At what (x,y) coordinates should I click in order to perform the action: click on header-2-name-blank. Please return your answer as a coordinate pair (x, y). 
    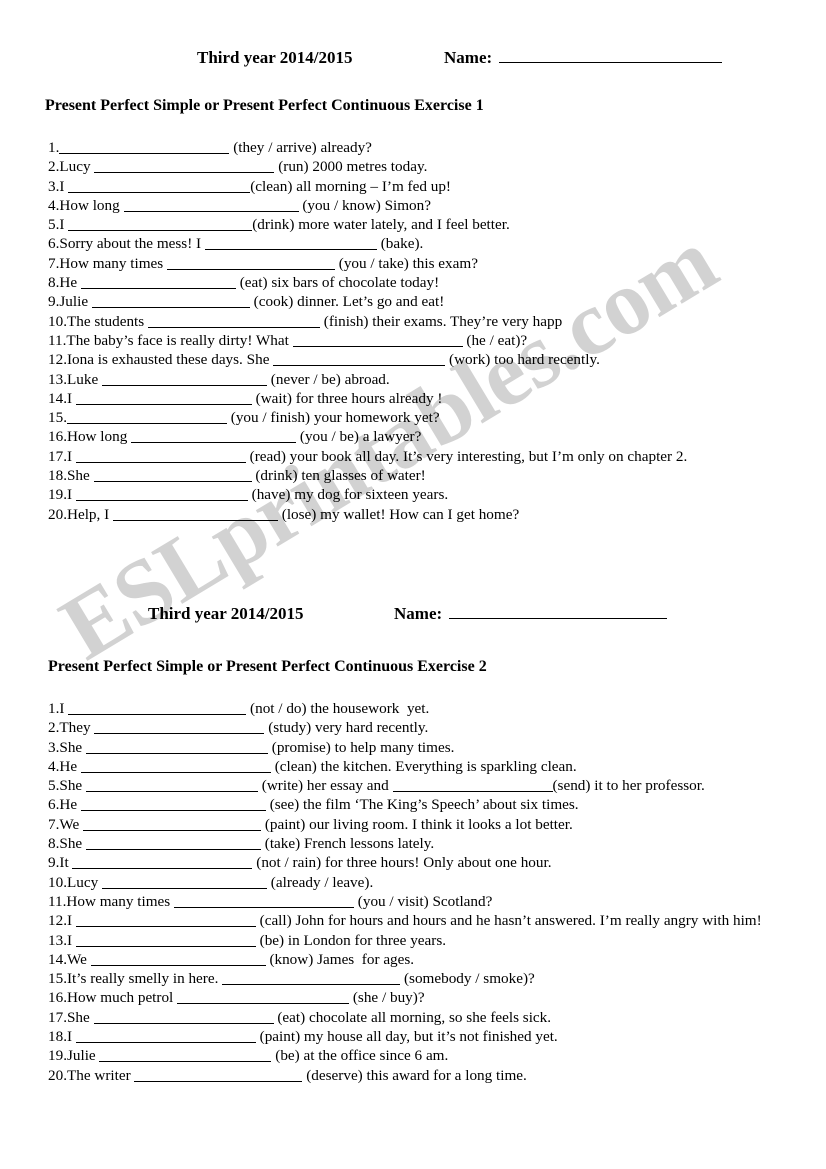
    Looking at the image, I should click on (558, 611).